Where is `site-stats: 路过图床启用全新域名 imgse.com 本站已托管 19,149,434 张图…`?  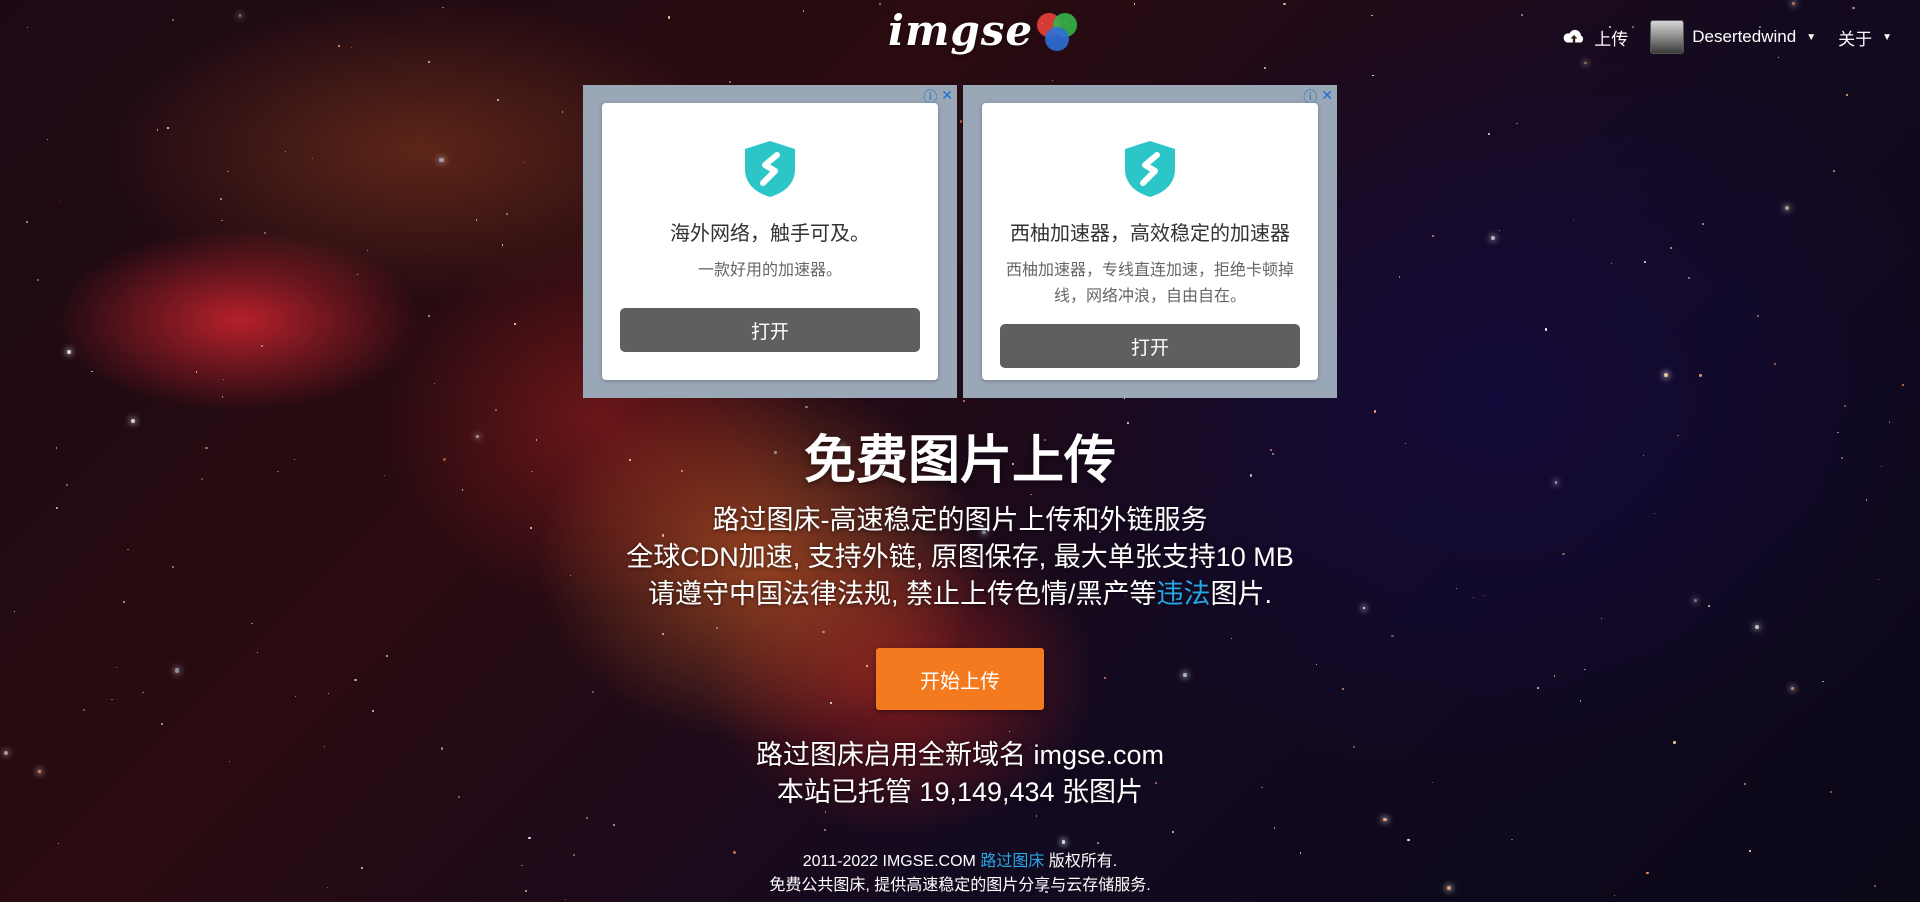
site-stats: 路过图床启用全新域名 imgse.com 本站已托管 19,149,434 张图… is located at coordinates (960, 774).